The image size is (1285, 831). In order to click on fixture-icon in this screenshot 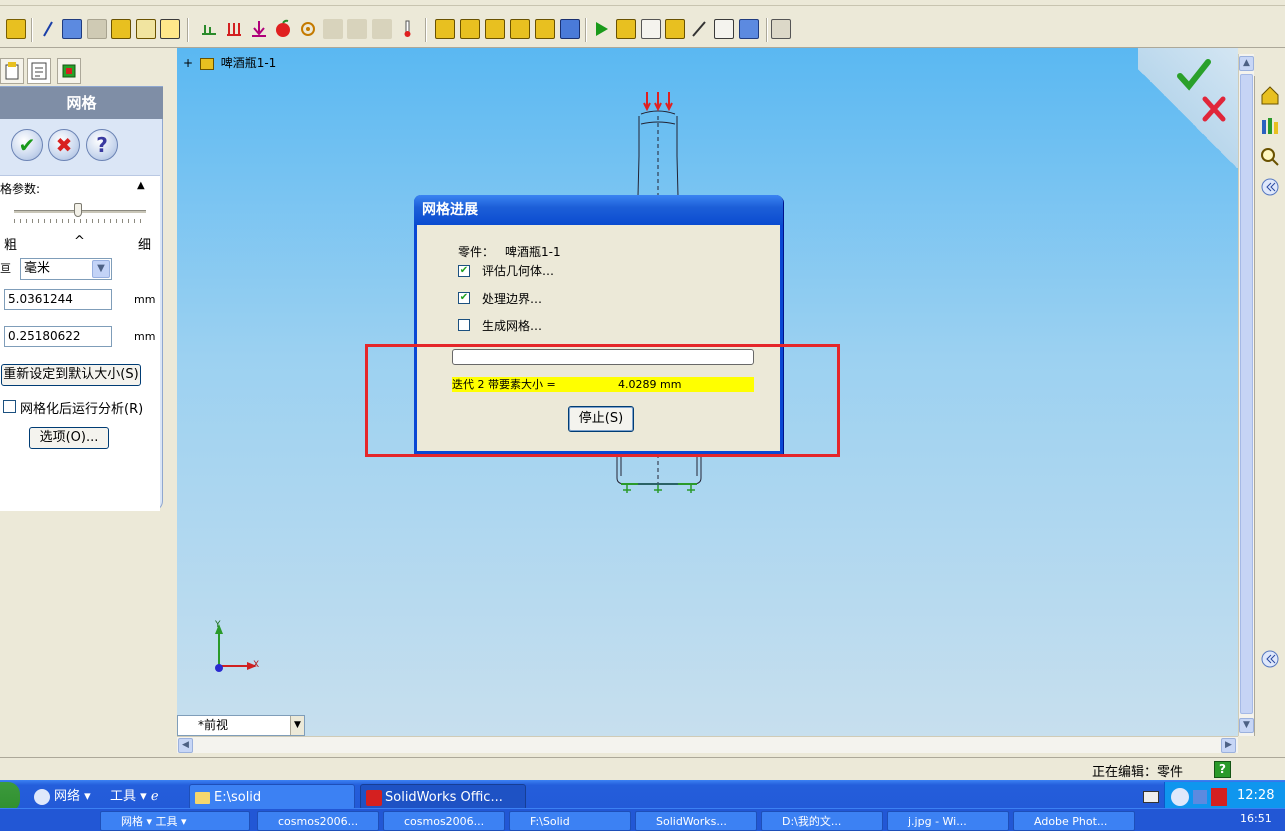, I will do `click(209, 29)`.